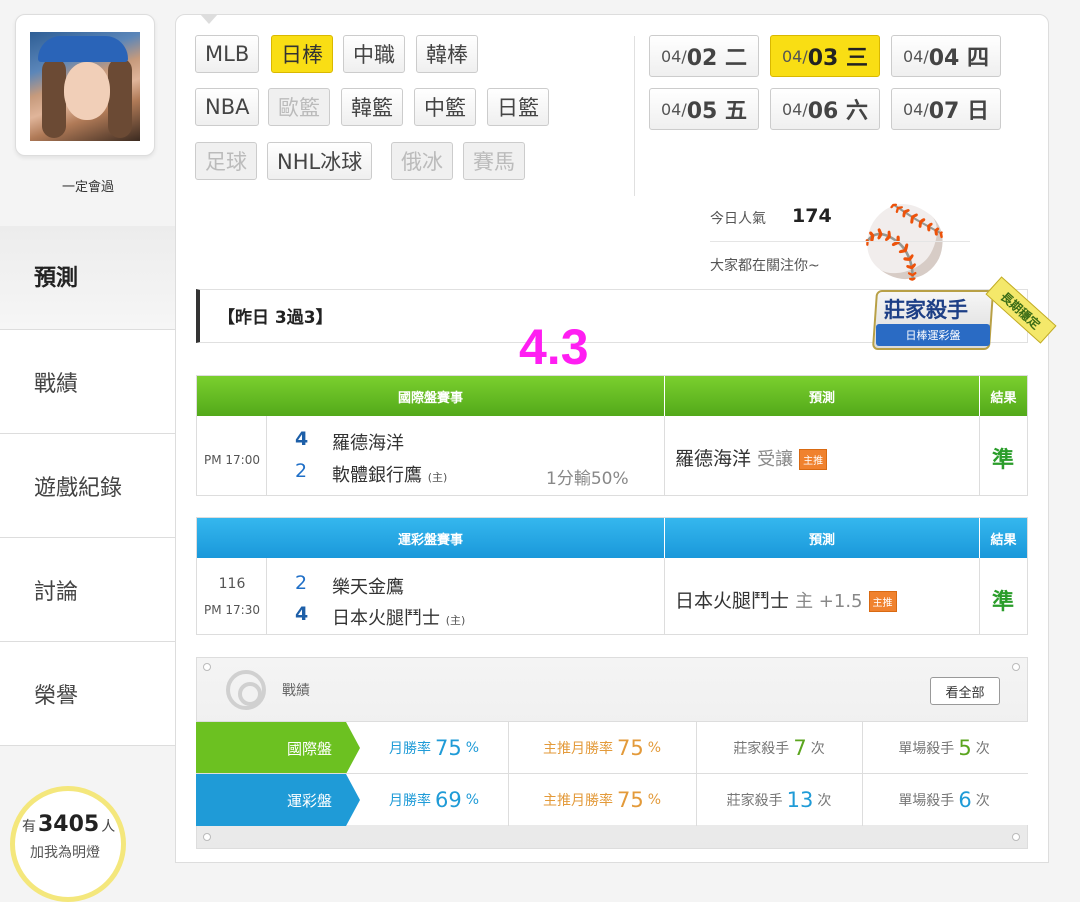 The height and width of the screenshot is (902, 1080). What do you see at coordinates (825, 56) in the screenshot?
I see `date-0403: 04/03 三` at bounding box center [825, 56].